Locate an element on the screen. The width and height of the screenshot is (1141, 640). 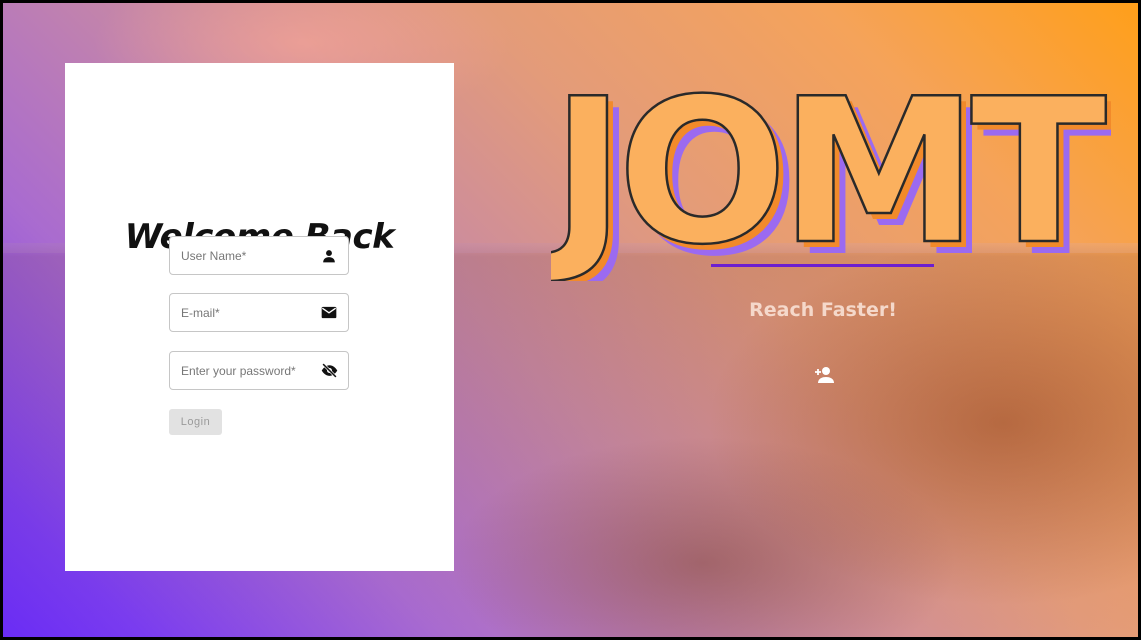
add-user-icon is located at coordinates (824, 375).